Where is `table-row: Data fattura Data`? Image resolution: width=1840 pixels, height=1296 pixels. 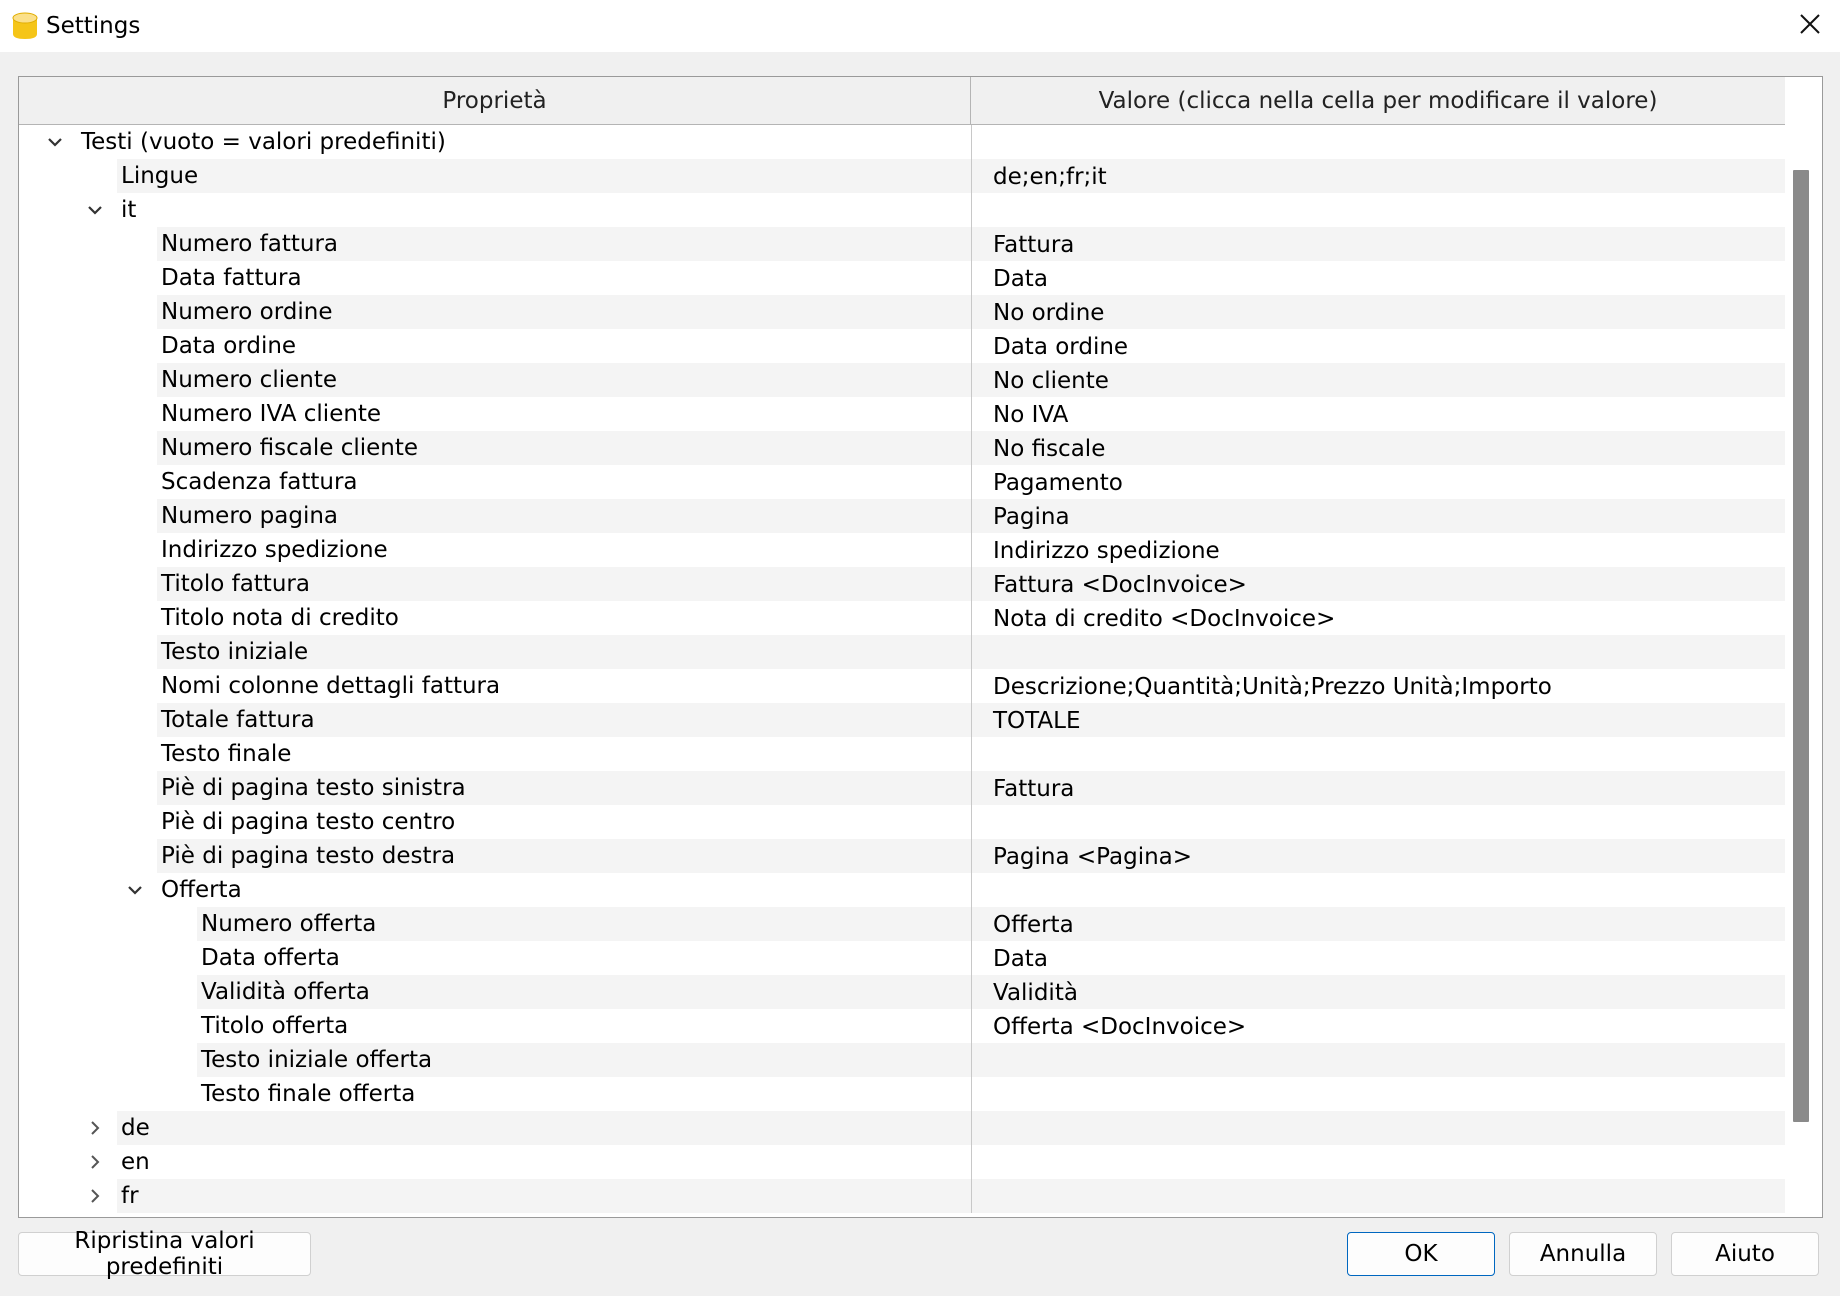 table-row: Data fattura Data is located at coordinates (902, 278).